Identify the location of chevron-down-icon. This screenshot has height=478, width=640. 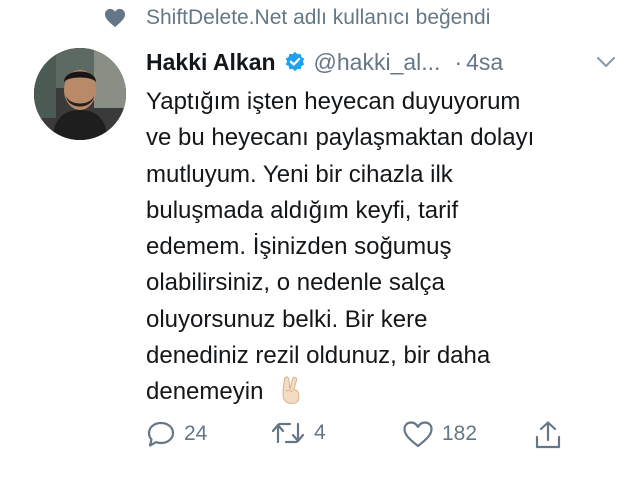
(606, 62).